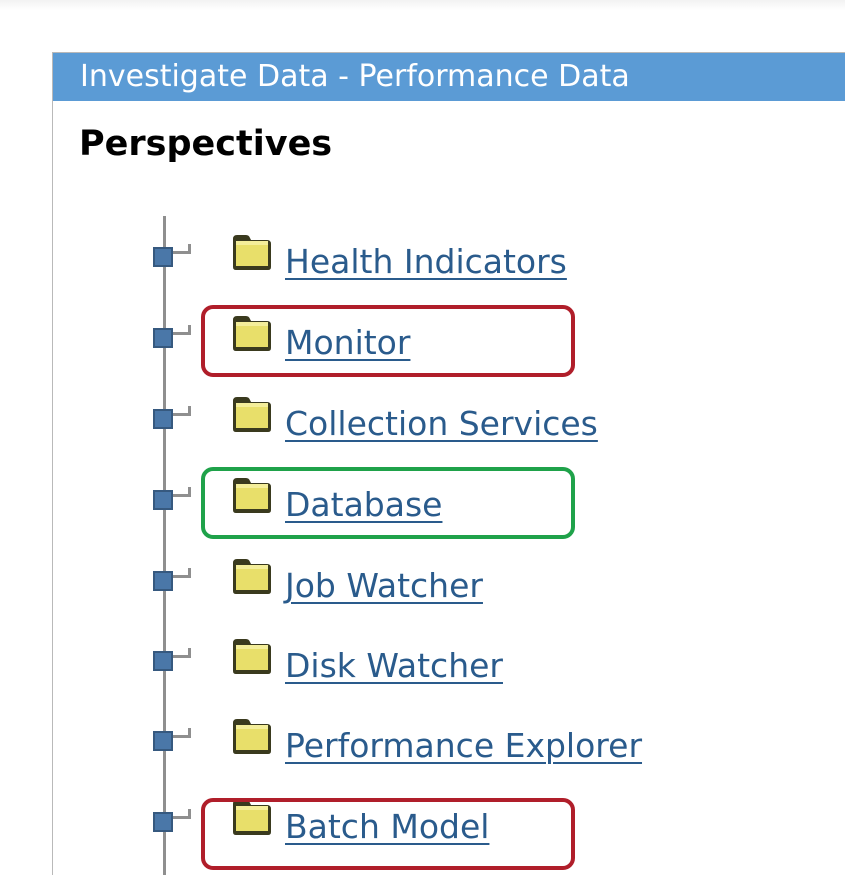  Describe the element at coordinates (449, 341) in the screenshot. I see `tree-item-monitor: Monitor` at that location.